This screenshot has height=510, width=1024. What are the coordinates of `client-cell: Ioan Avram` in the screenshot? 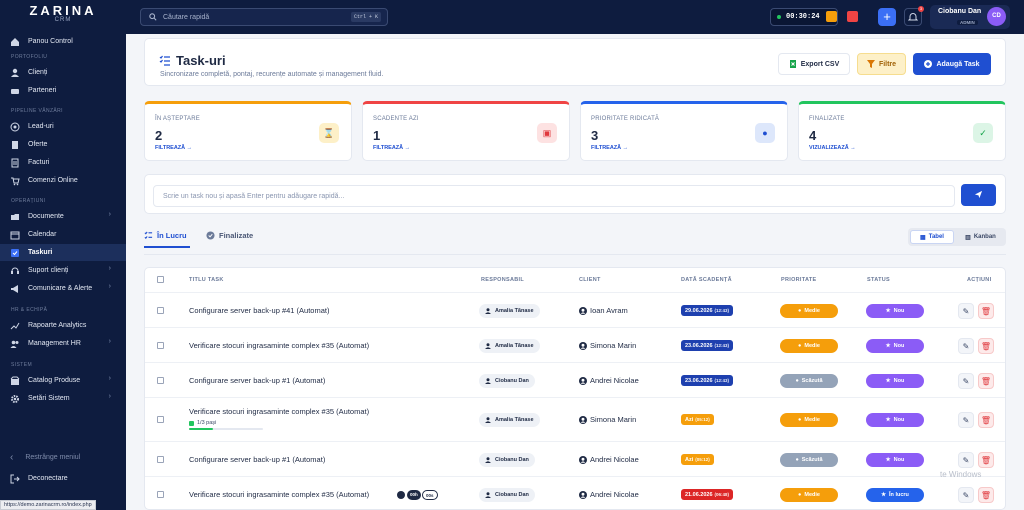 It's located at (603, 310).